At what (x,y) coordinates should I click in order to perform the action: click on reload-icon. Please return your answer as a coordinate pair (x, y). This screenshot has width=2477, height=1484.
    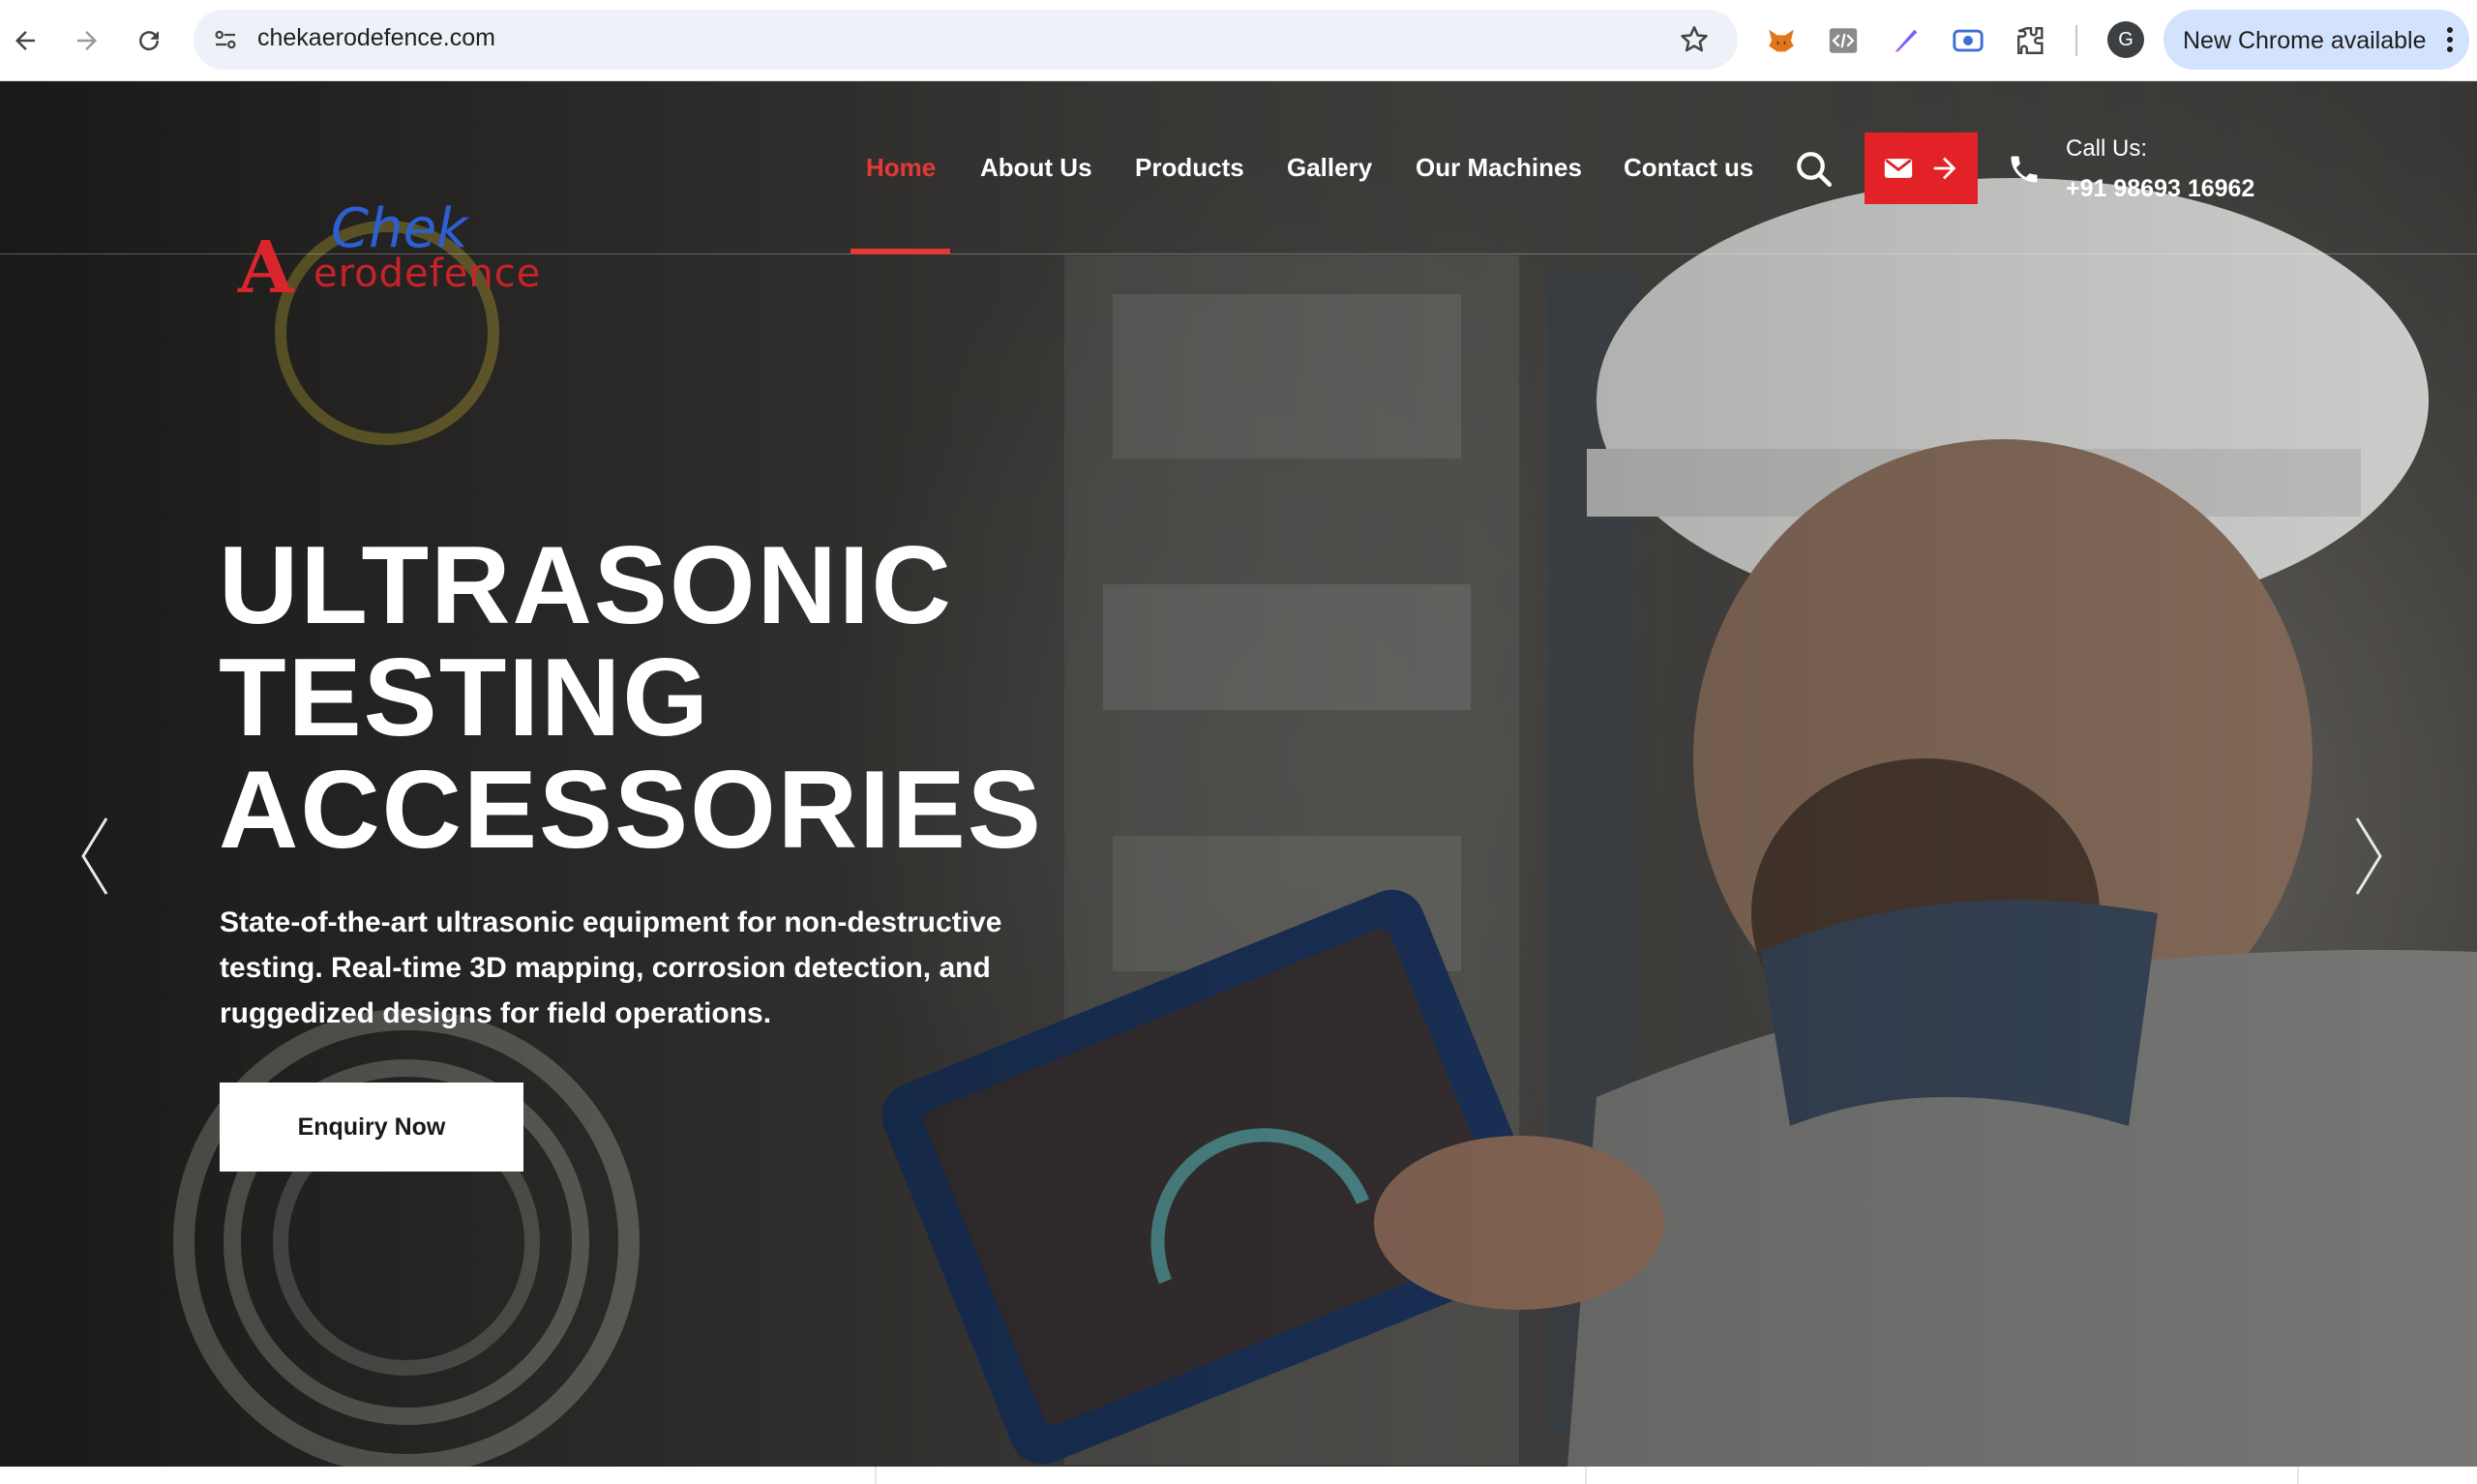
    Looking at the image, I should click on (149, 41).